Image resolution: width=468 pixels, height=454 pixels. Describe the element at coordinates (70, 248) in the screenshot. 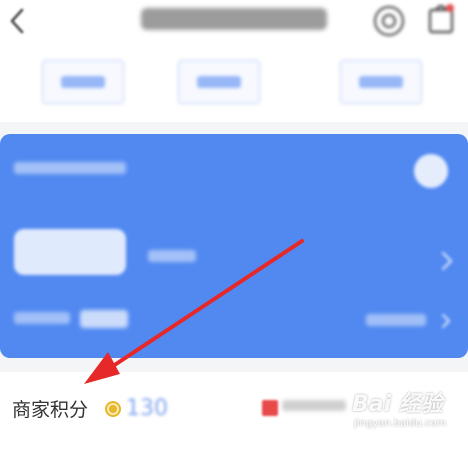

I see `balance-amount` at that location.